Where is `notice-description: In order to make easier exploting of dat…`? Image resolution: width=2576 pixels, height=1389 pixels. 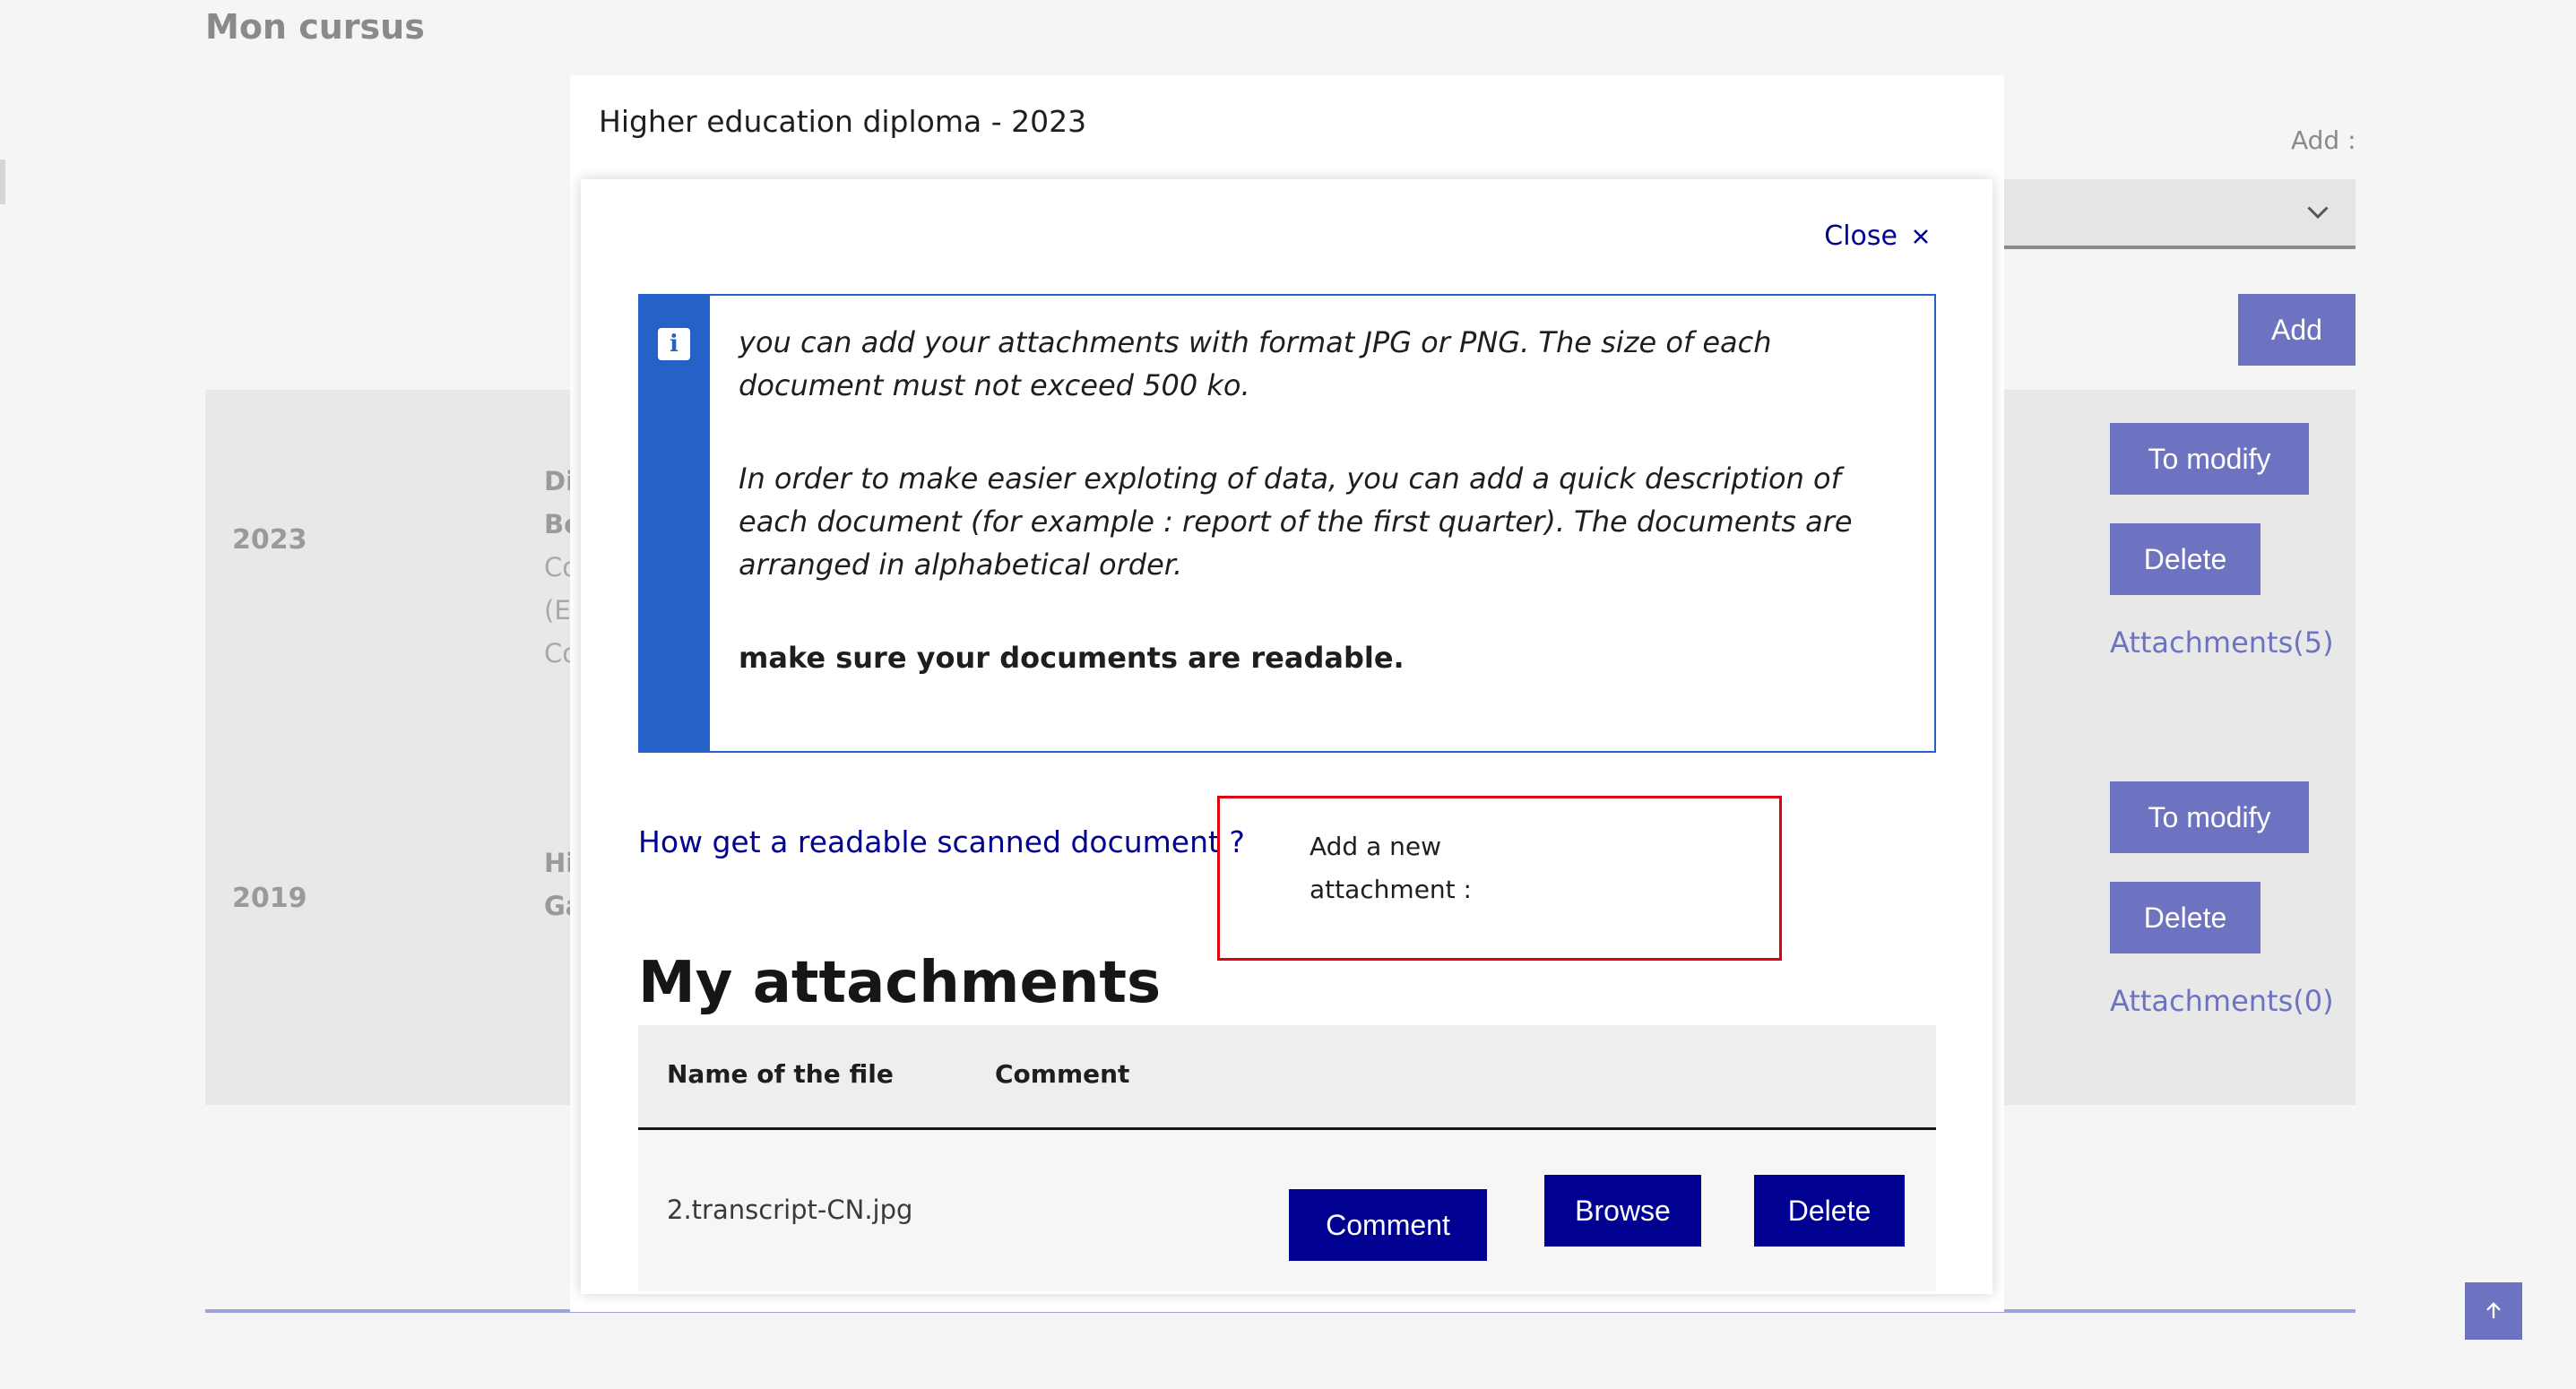
notice-description: In order to make easier exploting of dat… is located at coordinates (1296, 522).